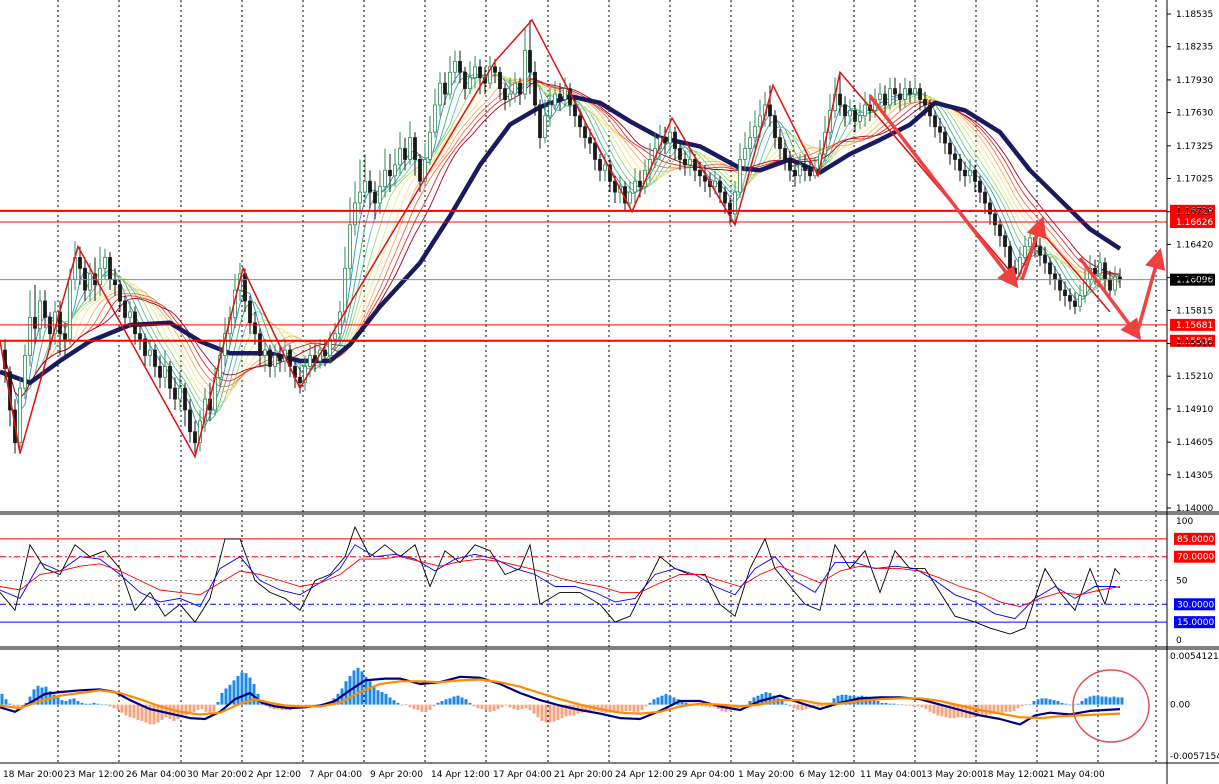  Describe the element at coordinates (1184, 522) in the screenshot. I see `osc-y-label: 100` at that location.